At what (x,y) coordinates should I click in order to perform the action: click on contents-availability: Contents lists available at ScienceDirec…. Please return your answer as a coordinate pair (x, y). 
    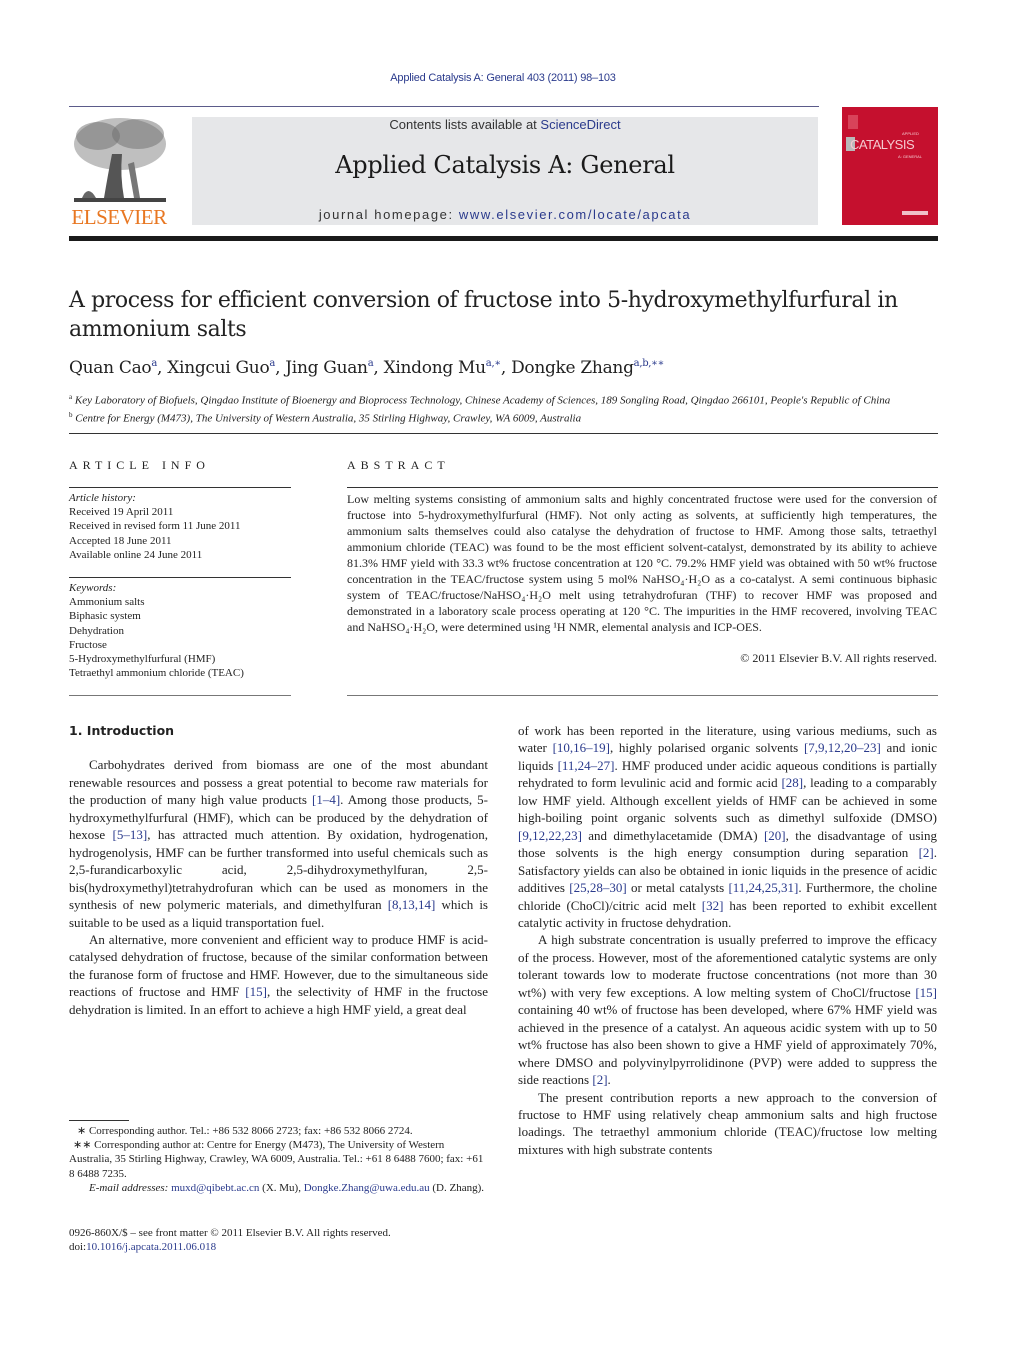
    Looking at the image, I should click on (505, 124).